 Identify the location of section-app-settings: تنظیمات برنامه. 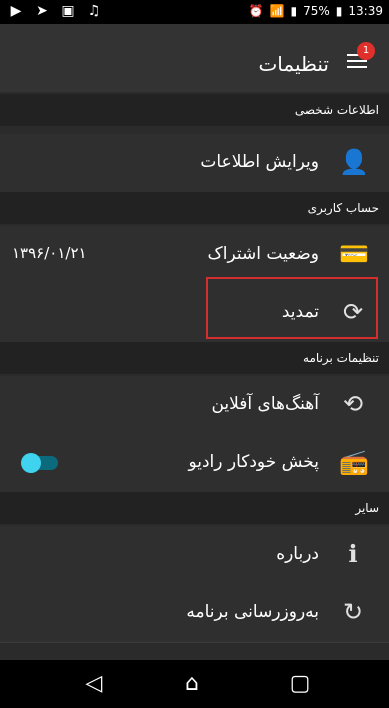
(194, 358).